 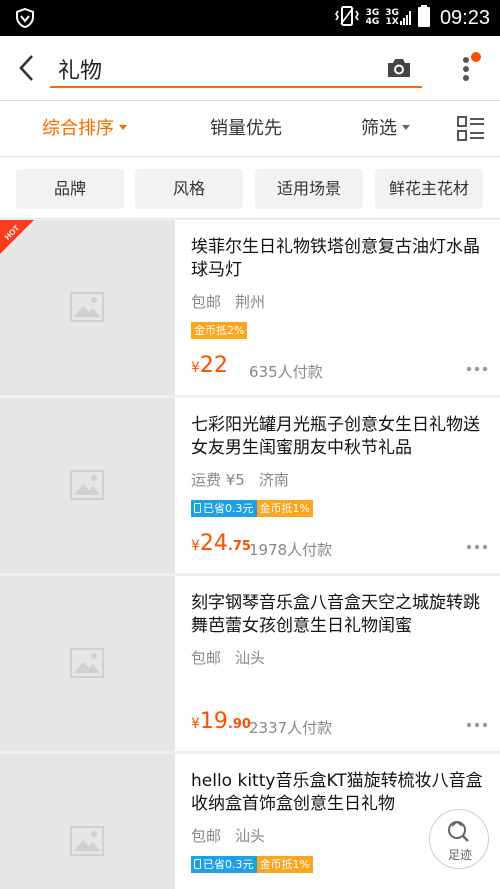 What do you see at coordinates (273, 480) in the screenshot?
I see `location: 济南` at bounding box center [273, 480].